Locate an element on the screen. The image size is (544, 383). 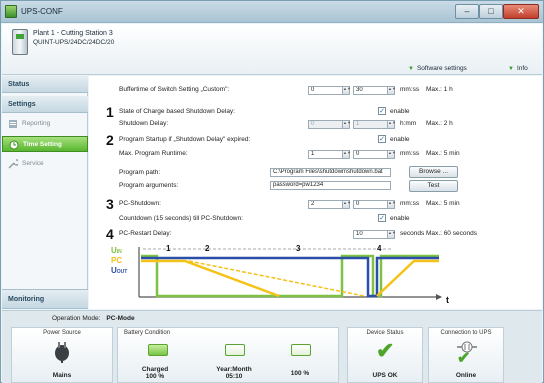
buffertime-max: Max.: 1 h is located at coordinates (439, 89).